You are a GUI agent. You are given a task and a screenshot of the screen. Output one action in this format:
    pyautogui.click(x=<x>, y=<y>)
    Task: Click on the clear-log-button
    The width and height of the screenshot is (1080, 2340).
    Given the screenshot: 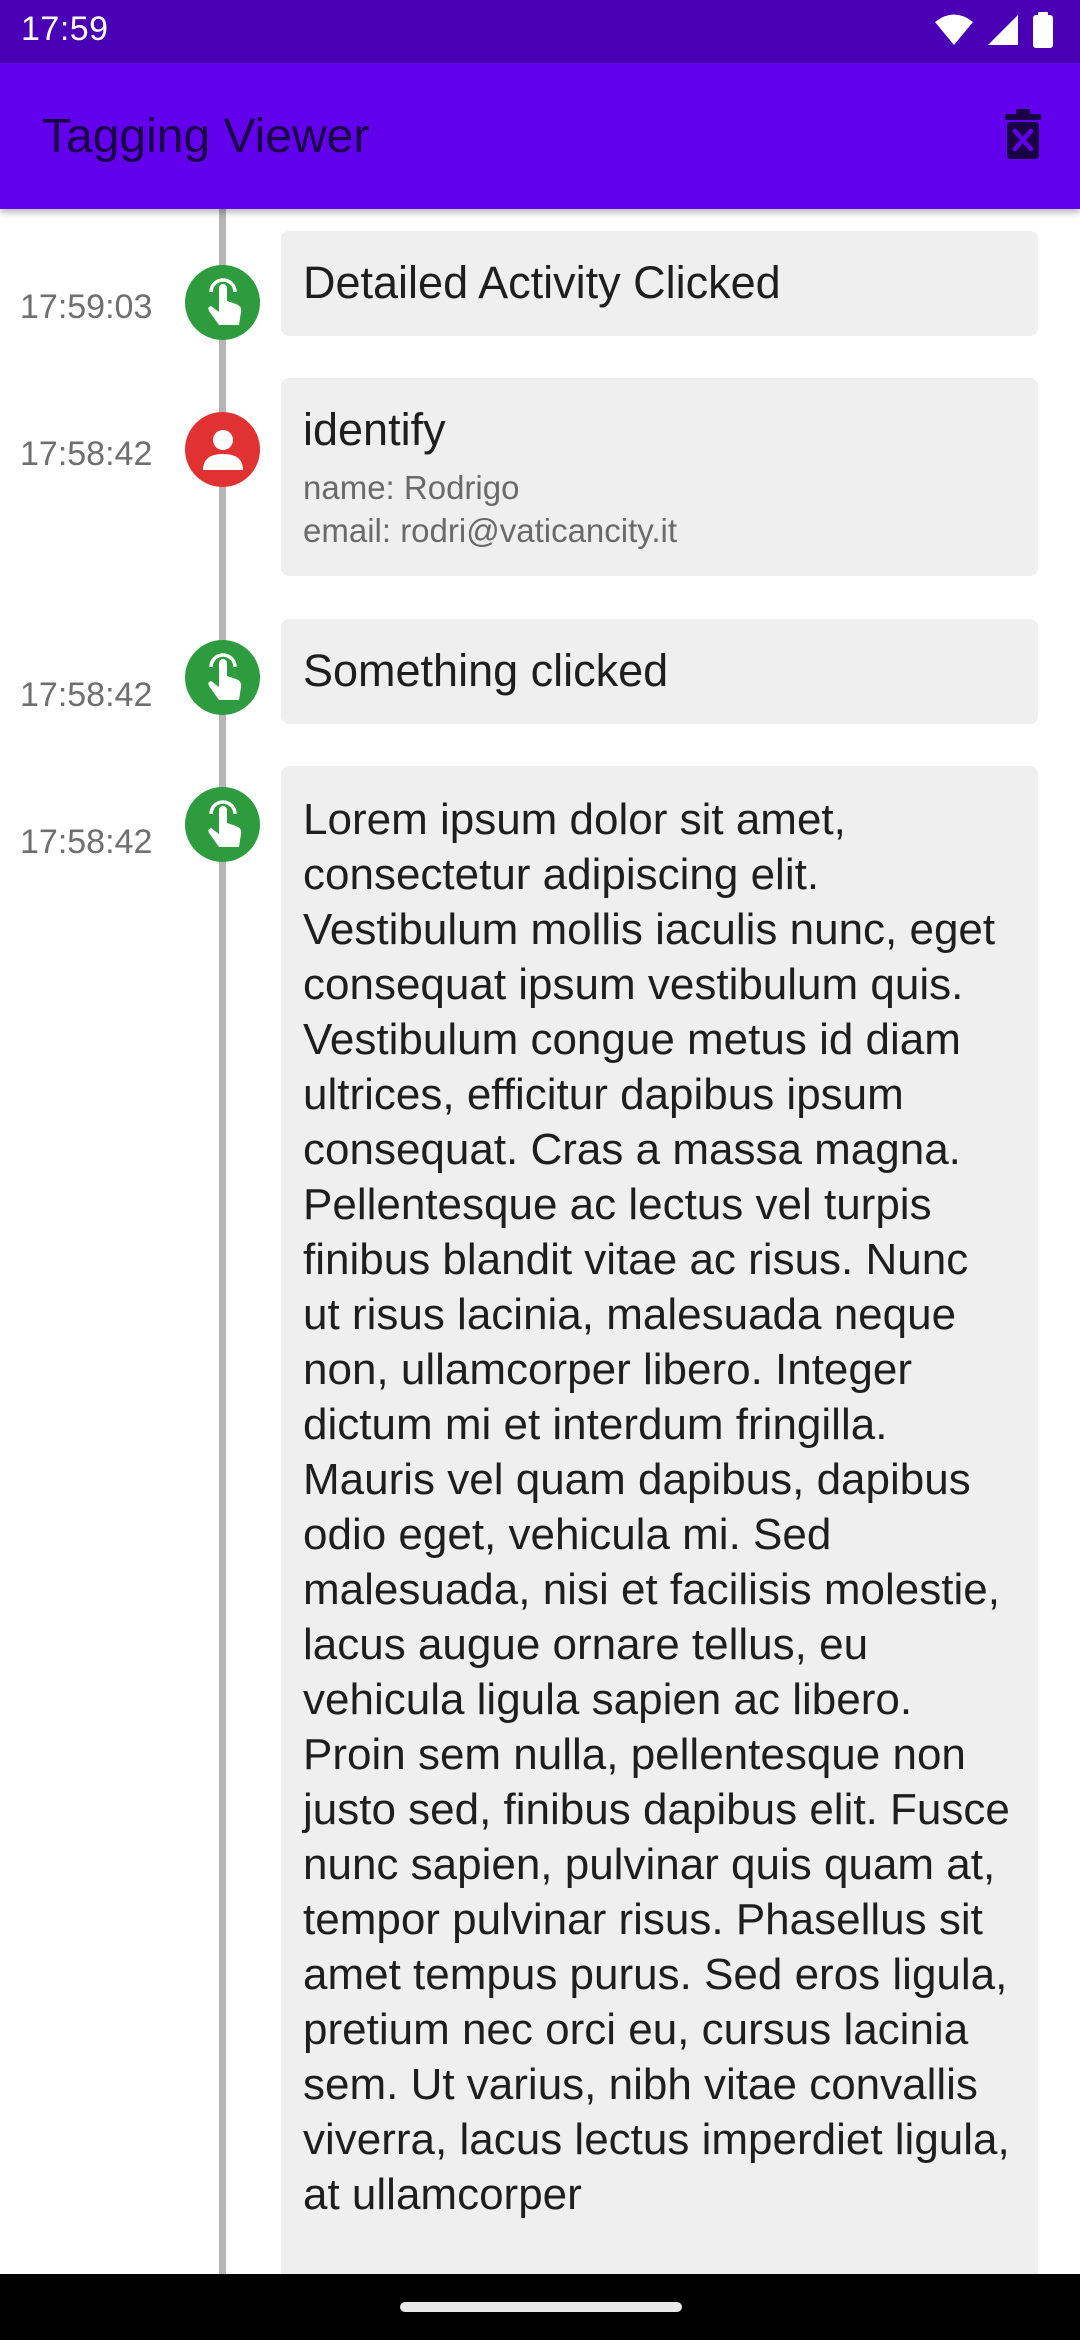 What is the action you would take?
    pyautogui.click(x=1023, y=136)
    